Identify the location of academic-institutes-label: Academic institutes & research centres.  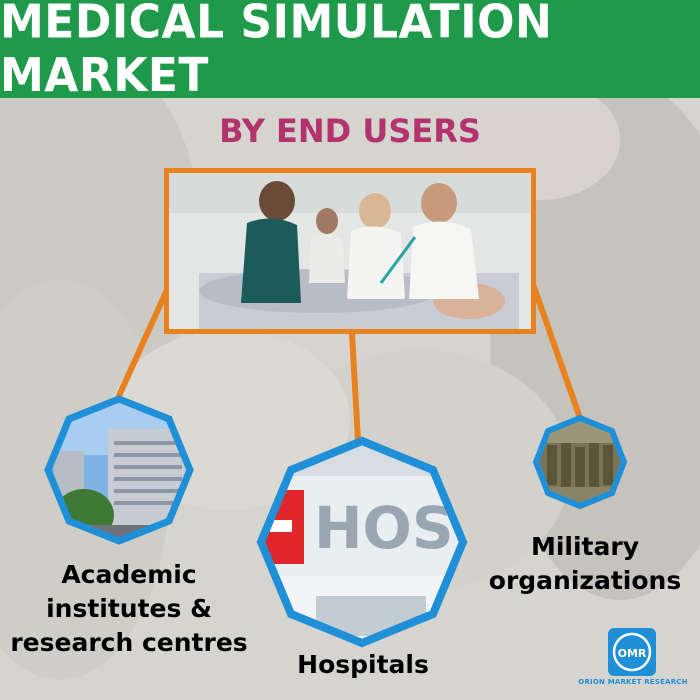
(129, 608).